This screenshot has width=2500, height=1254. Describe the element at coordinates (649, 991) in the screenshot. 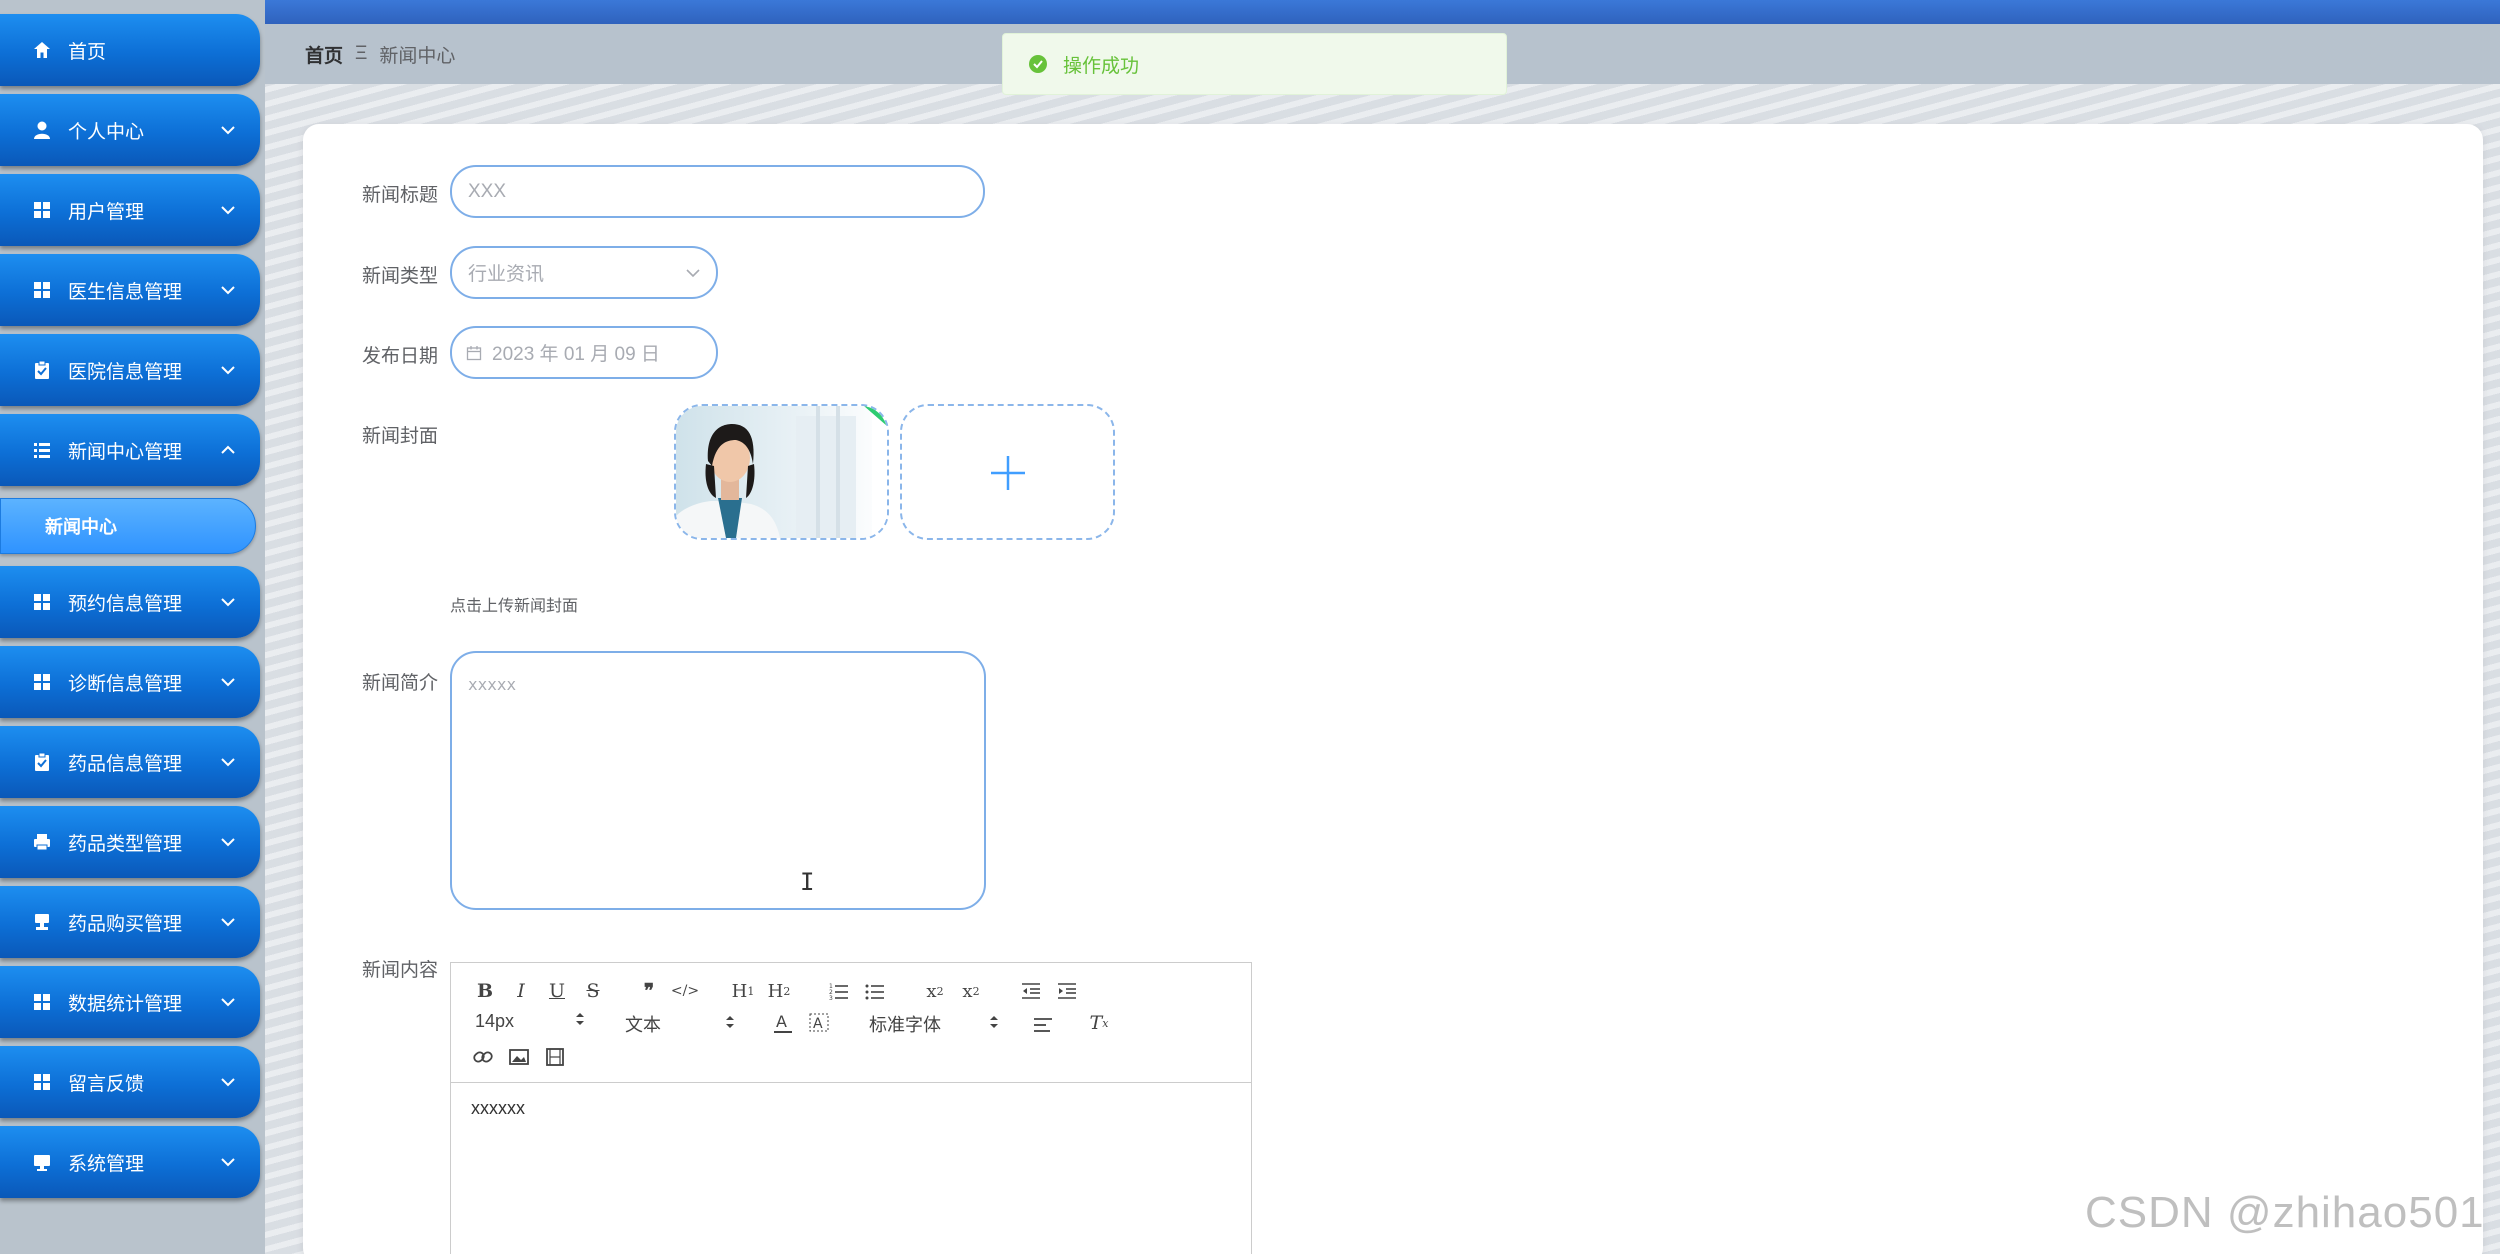

I see `blockquote-icon: ❞` at that location.